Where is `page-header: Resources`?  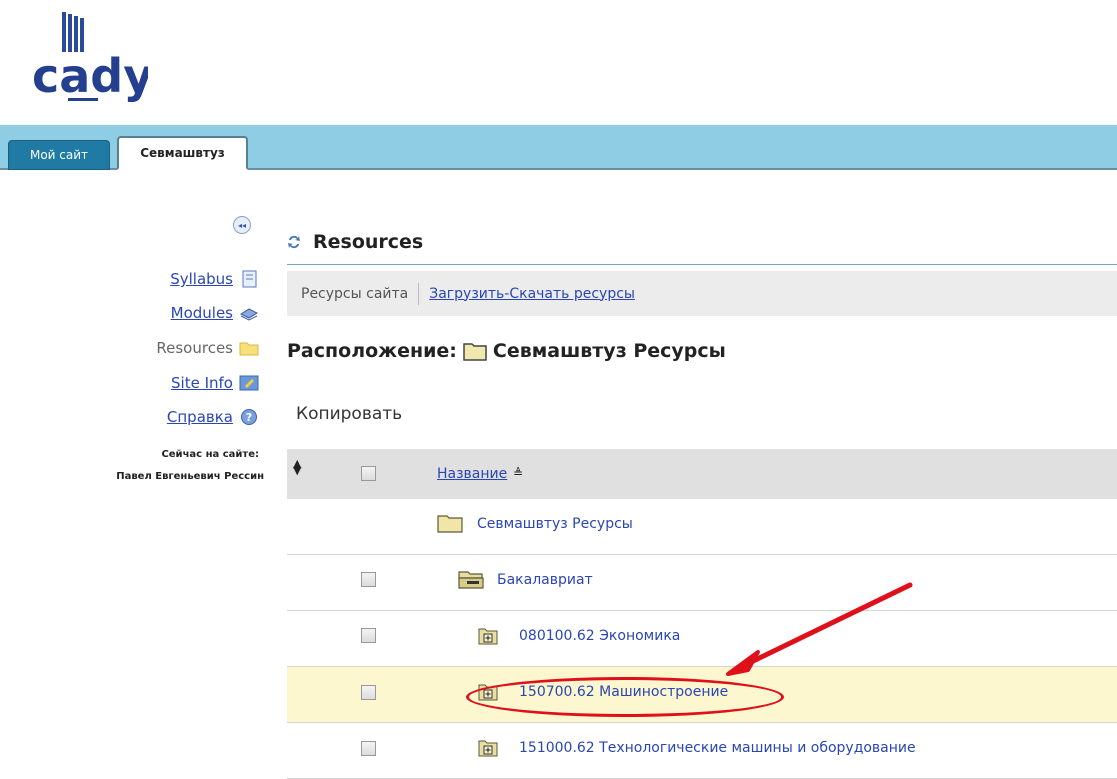 page-header: Resources is located at coordinates (355, 242).